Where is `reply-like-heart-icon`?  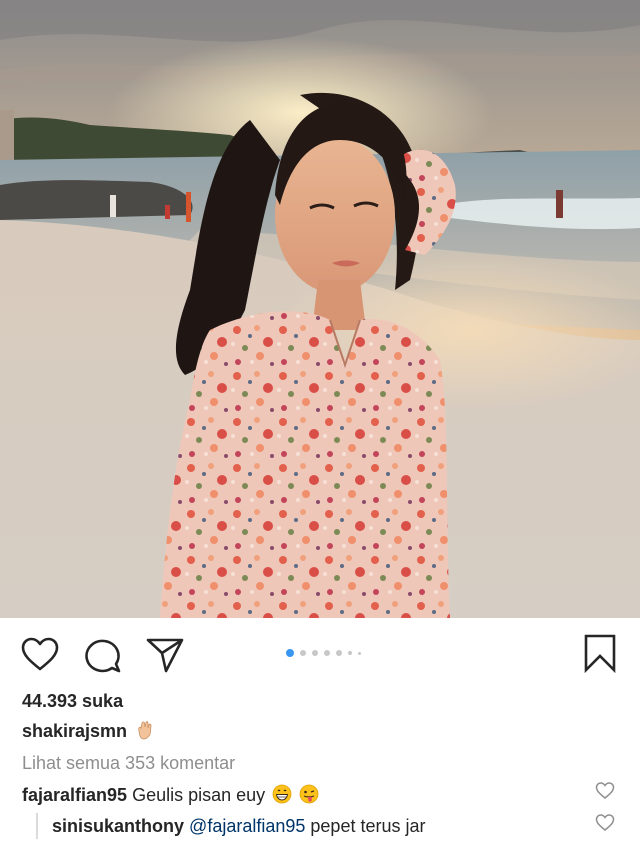 reply-like-heart-icon is located at coordinates (605, 823).